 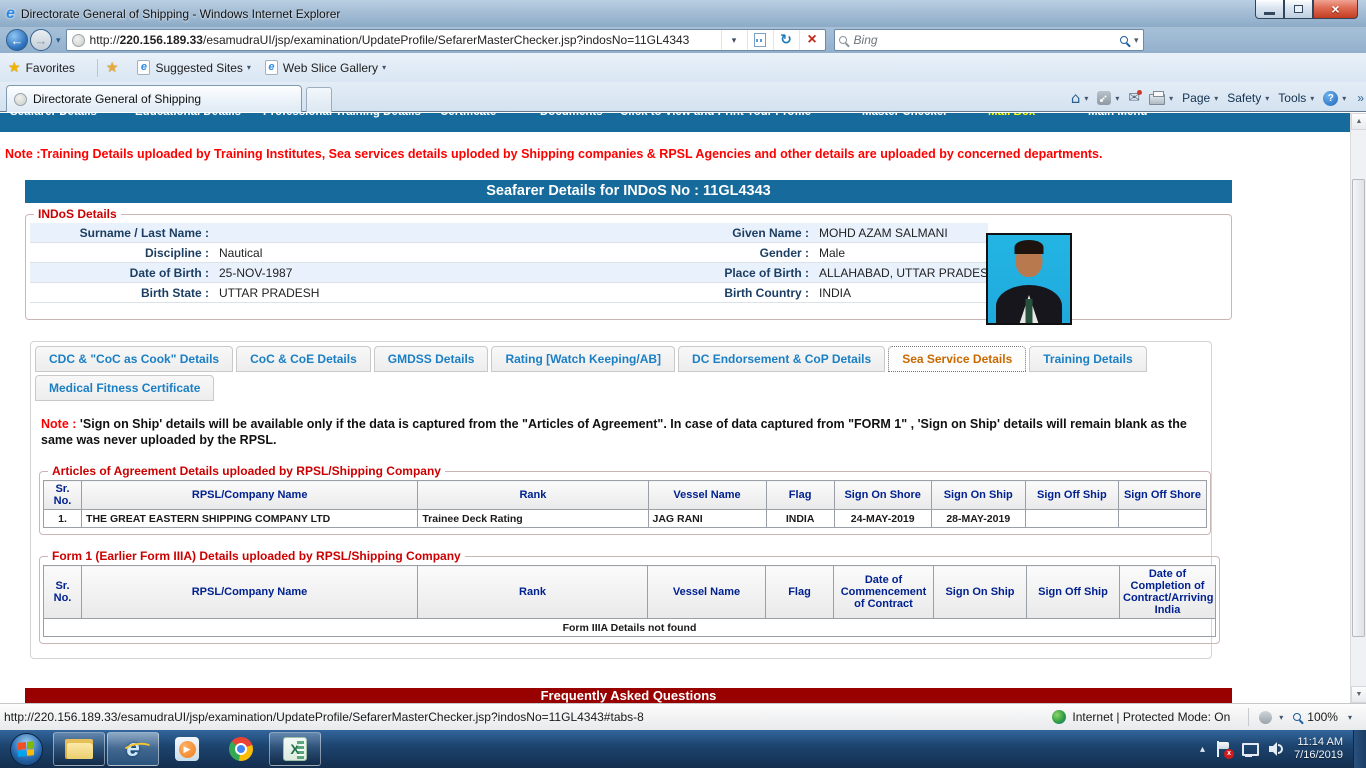 I want to click on scrollbar-thumb, so click(x=1358, y=408).